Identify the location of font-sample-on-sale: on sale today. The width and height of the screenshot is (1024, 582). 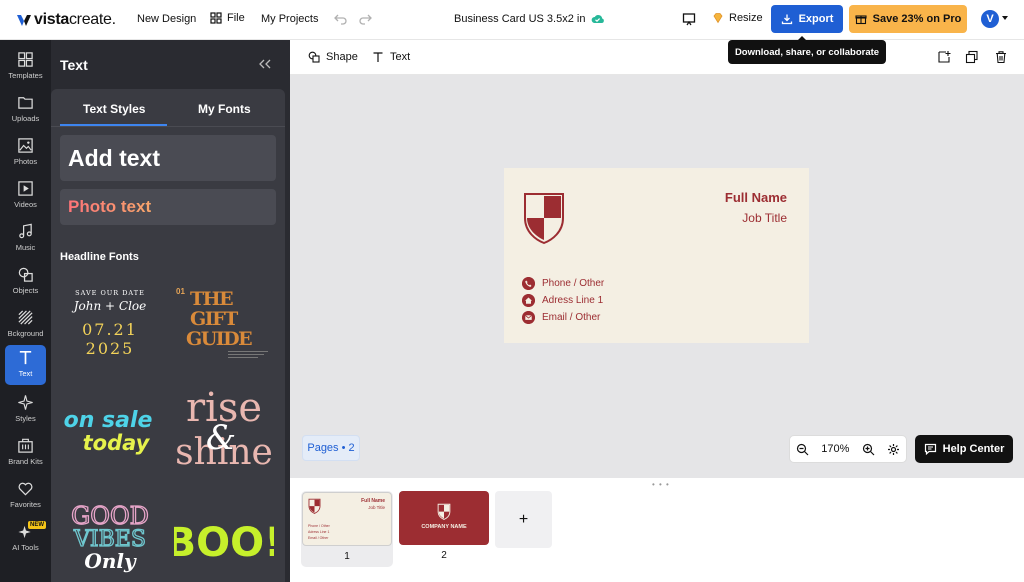
(110, 424).